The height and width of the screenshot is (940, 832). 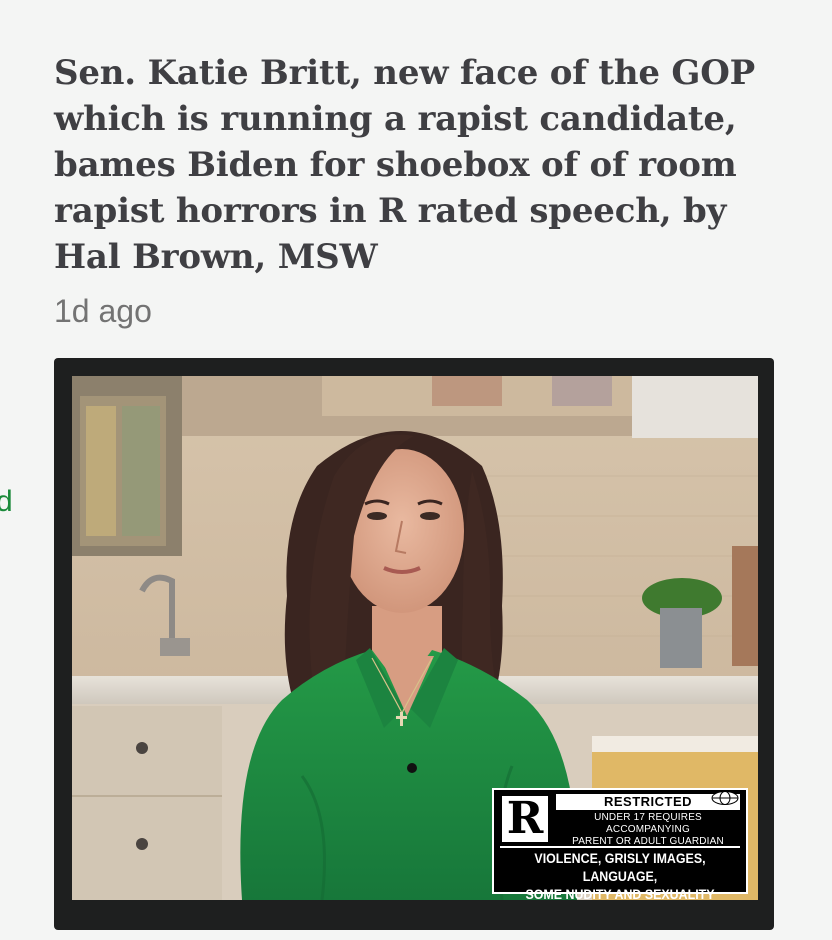 What do you see at coordinates (648, 823) in the screenshot?
I see `rating-requirement-line-1: UNDER 17 REQUIRES ACCOMPANYING` at bounding box center [648, 823].